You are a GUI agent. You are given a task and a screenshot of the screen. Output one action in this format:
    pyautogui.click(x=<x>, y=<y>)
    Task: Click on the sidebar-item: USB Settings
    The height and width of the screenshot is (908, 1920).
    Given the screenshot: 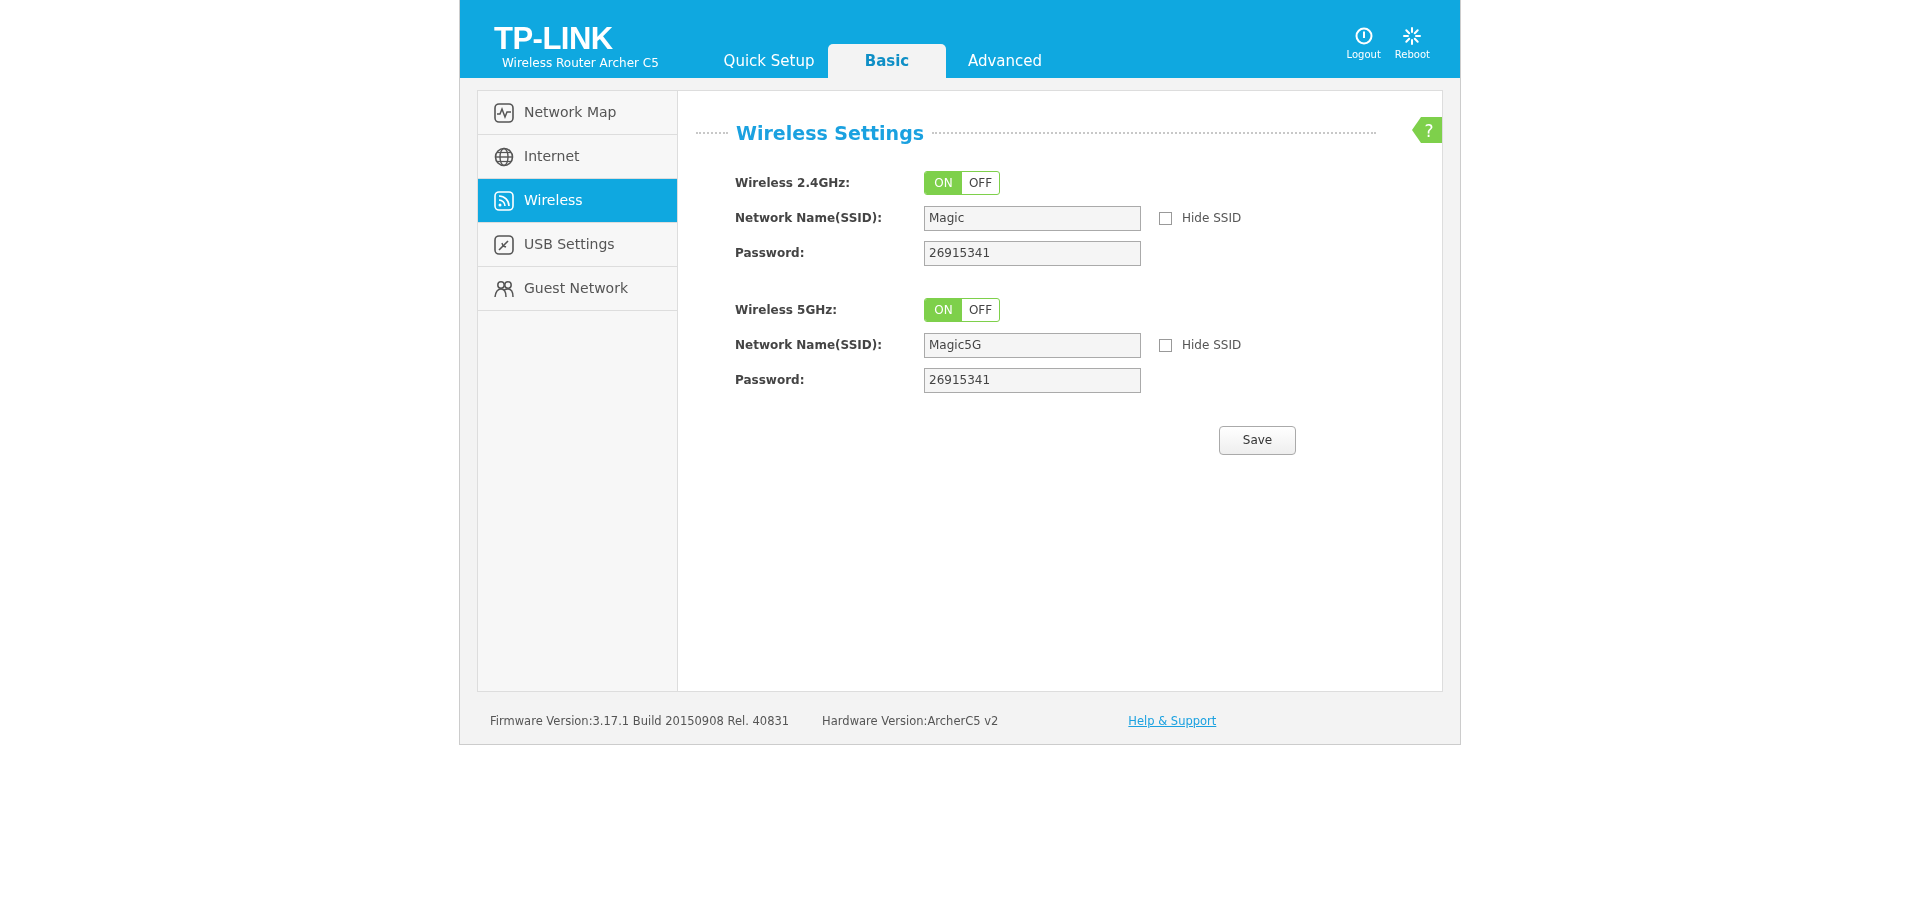 What is the action you would take?
    pyautogui.click(x=577, y=245)
    